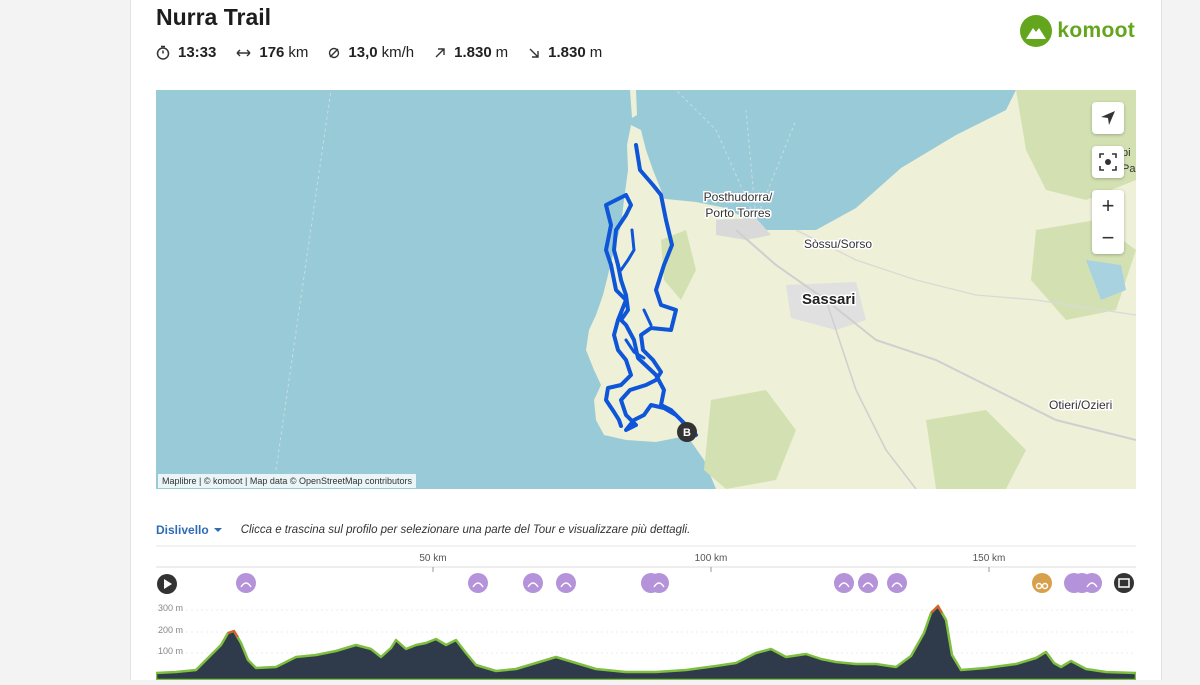  I want to click on elevation-tab: Dislivello, so click(189, 530).